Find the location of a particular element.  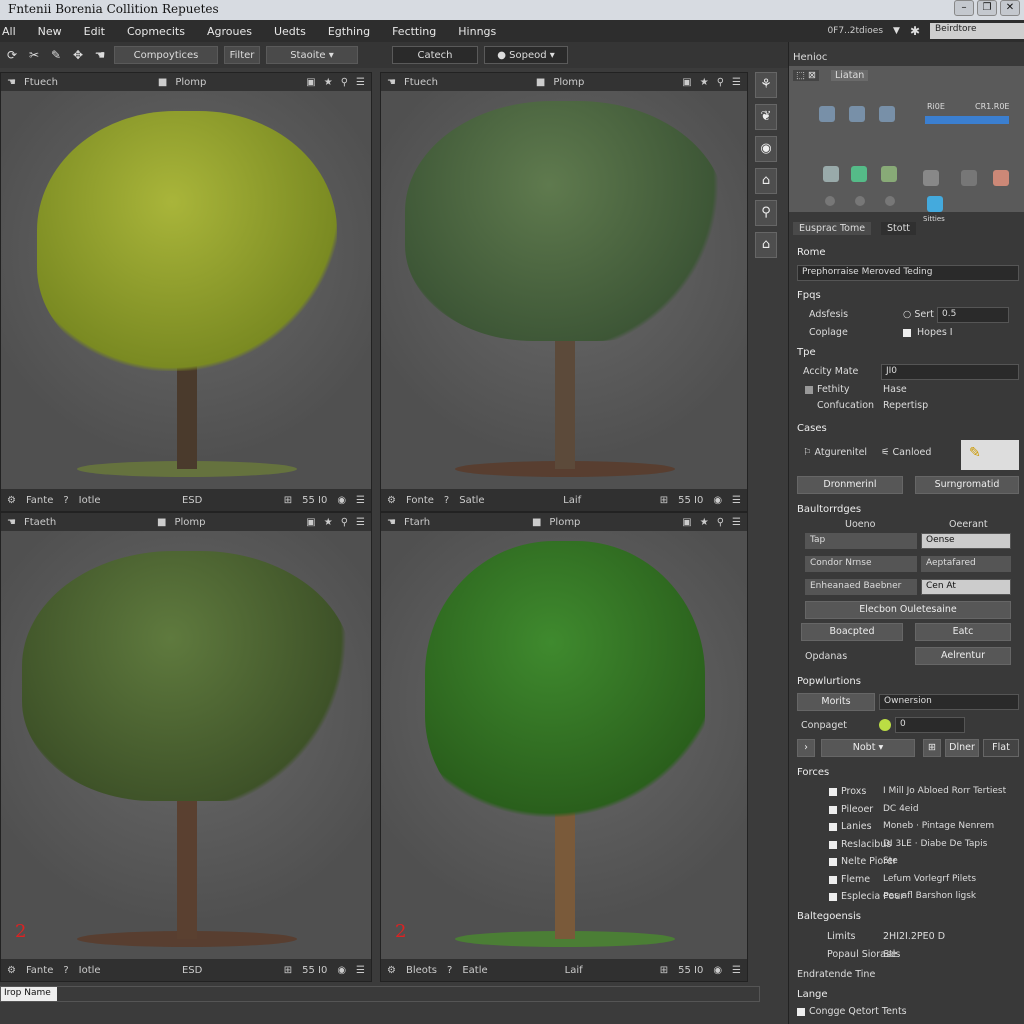

shading-dropdown: Staoite ▾ is located at coordinates (312, 55).